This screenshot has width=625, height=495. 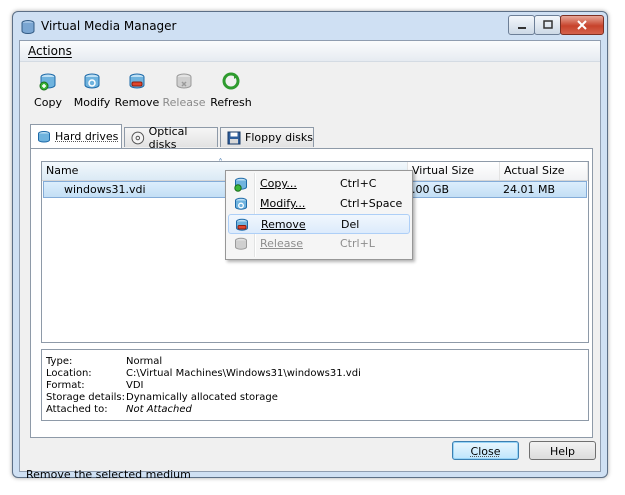 What do you see at coordinates (65, 385) in the screenshot?
I see `detail-format-label: Format:` at bounding box center [65, 385].